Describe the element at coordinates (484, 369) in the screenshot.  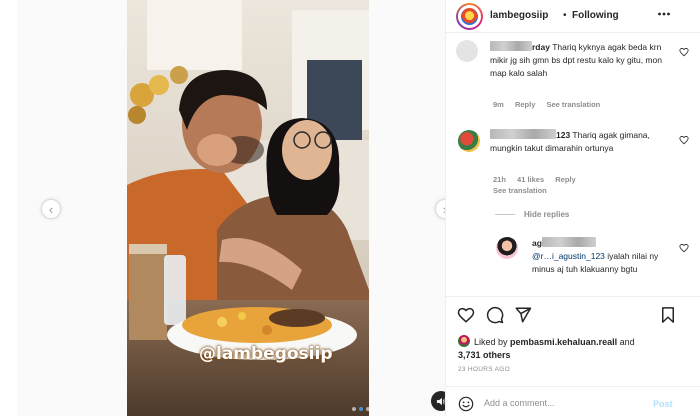
I see `post-timestamp: 23 HOURS AGO` at that location.